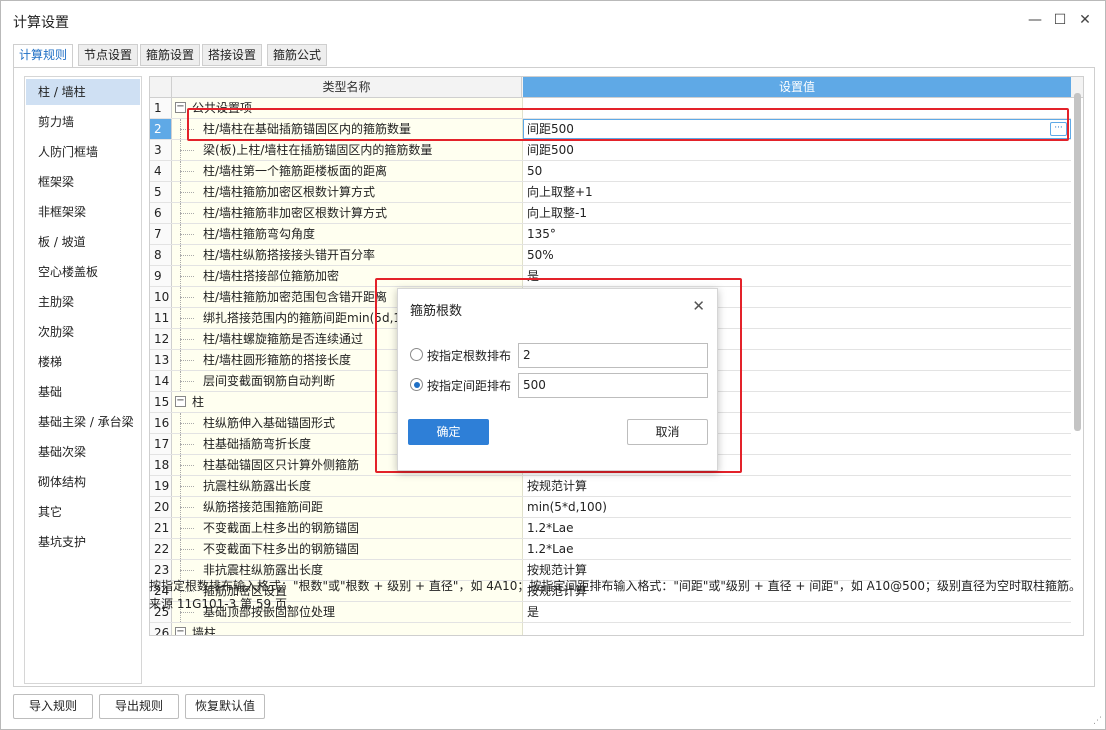 The width and height of the screenshot is (1106, 730). Describe the element at coordinates (1035, 20) in the screenshot. I see `minimize-icon: —` at that location.